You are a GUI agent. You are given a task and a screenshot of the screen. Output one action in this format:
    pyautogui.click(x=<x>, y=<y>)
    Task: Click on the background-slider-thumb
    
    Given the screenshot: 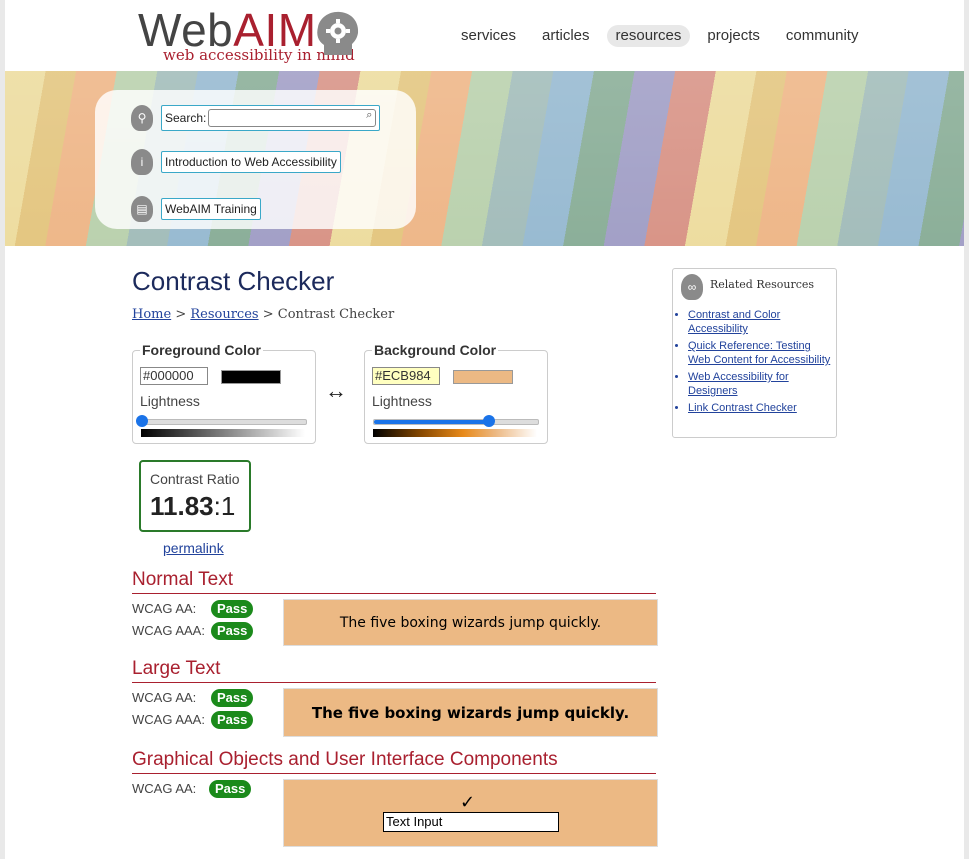 What is the action you would take?
    pyautogui.click(x=488, y=421)
    